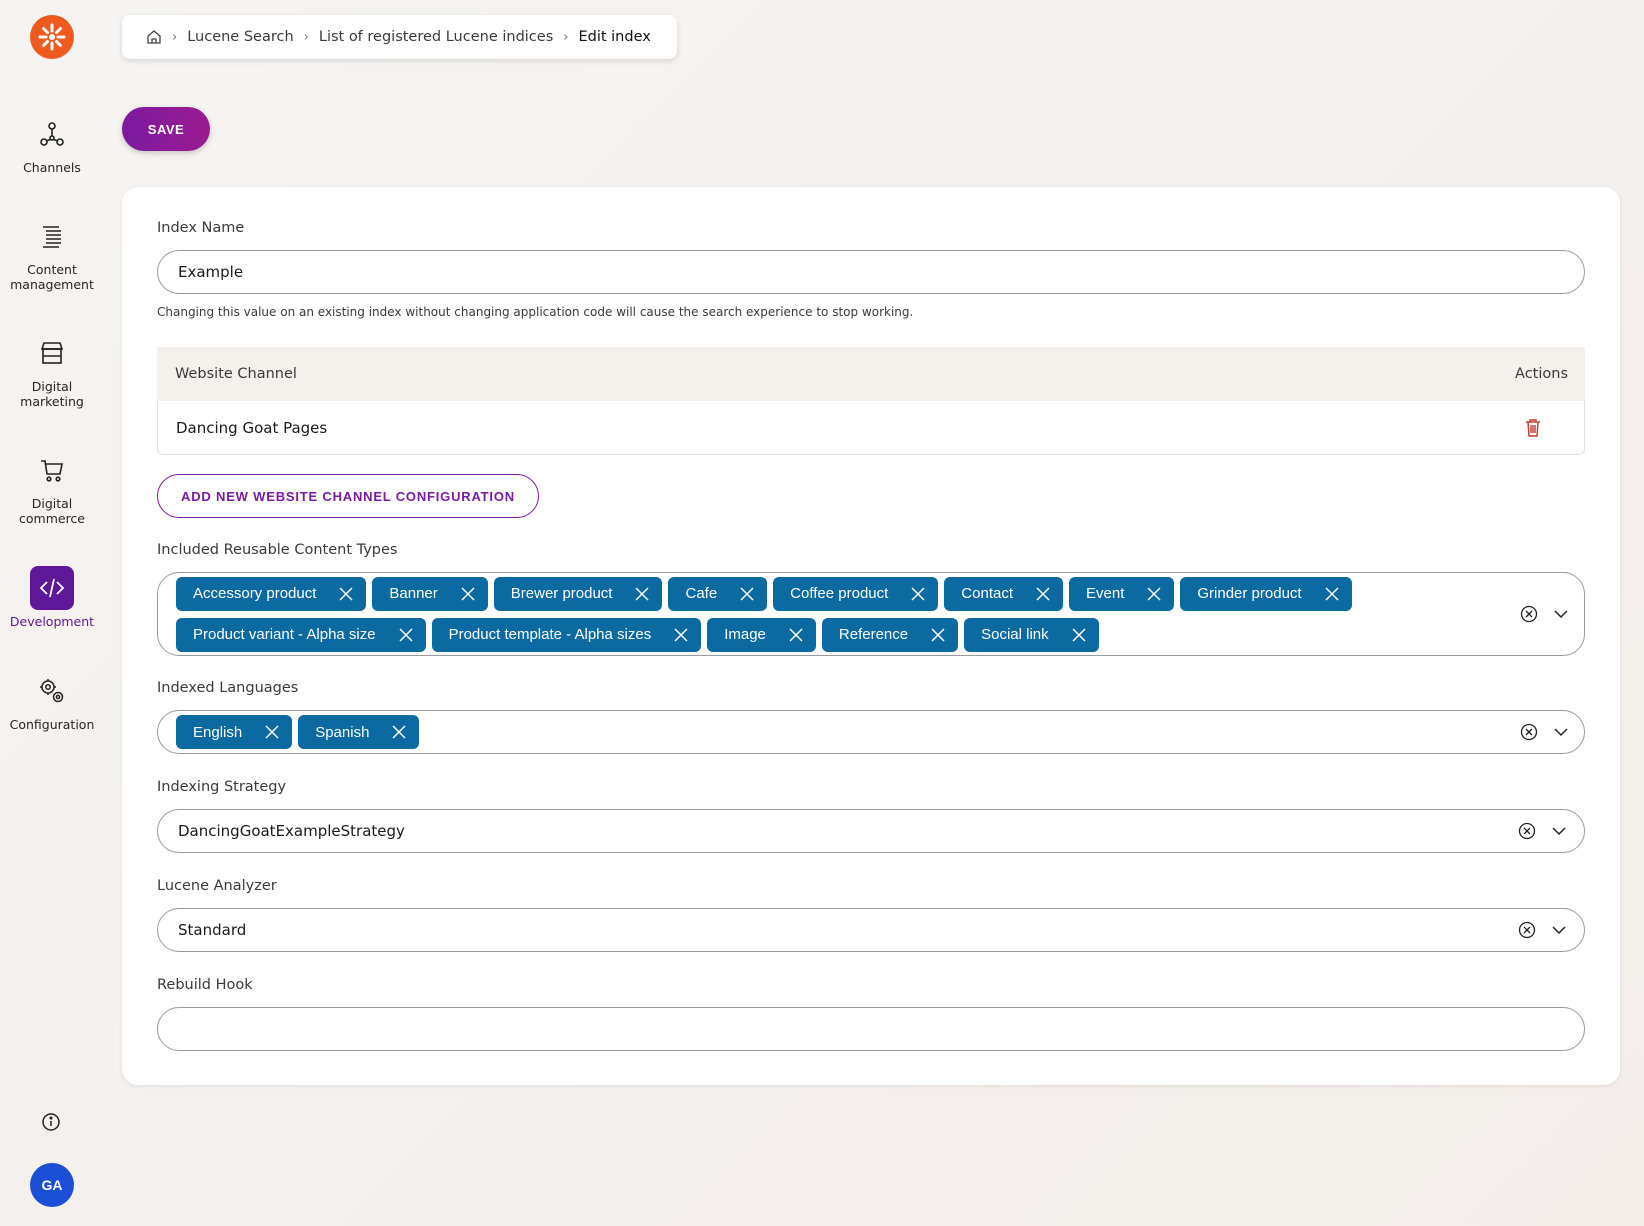 The width and height of the screenshot is (1644, 1226). What do you see at coordinates (1122, 593) in the screenshot?
I see `tag-event: Event` at bounding box center [1122, 593].